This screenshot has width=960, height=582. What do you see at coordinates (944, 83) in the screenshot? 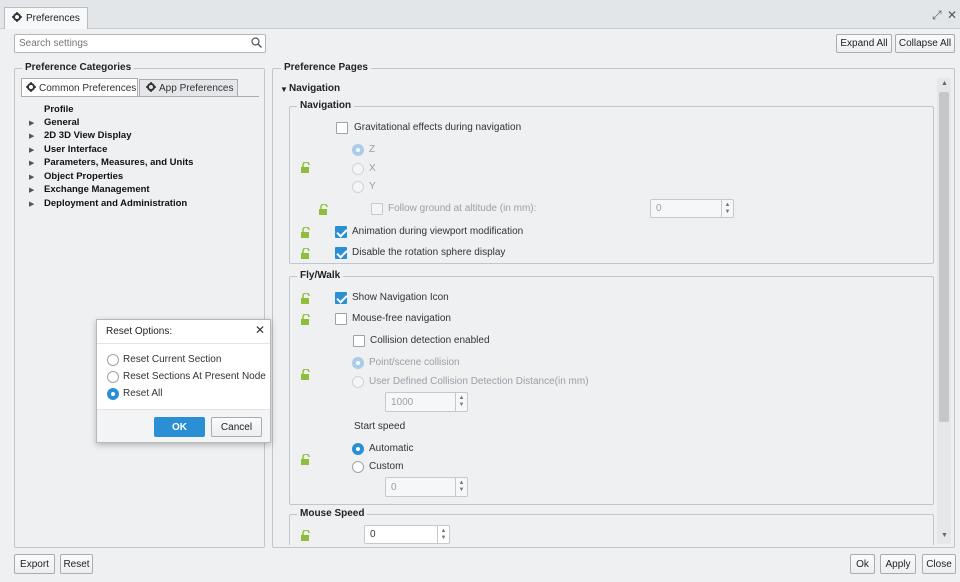
I see `scroll-up-icon: ▲` at bounding box center [944, 83].